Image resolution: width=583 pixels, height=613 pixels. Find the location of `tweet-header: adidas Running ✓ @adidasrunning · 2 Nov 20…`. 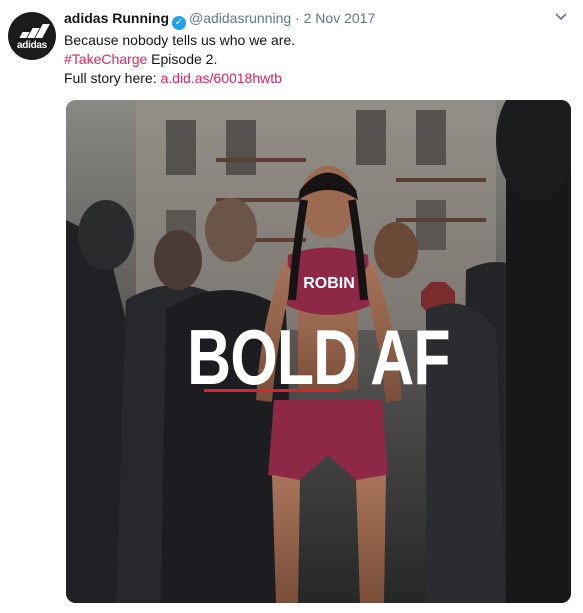

tweet-header: adidas Running ✓ @adidasrunning · 2 Nov 20… is located at coordinates (219, 20).